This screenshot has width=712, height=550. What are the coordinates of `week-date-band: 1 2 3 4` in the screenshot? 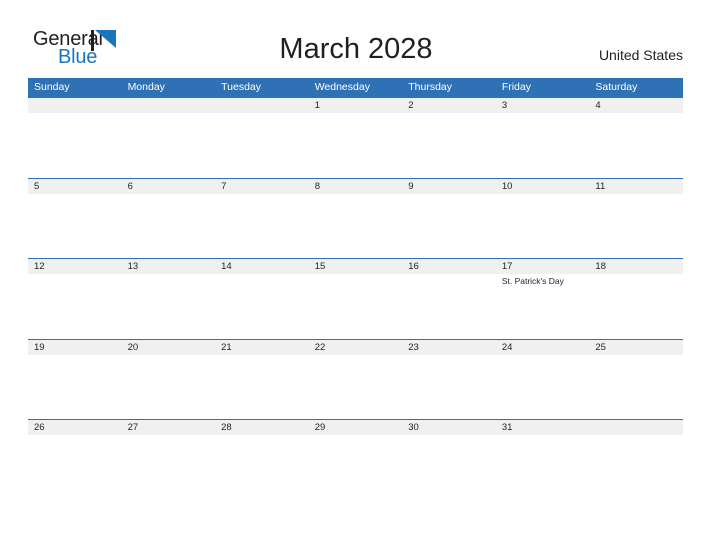 It's located at (355, 105).